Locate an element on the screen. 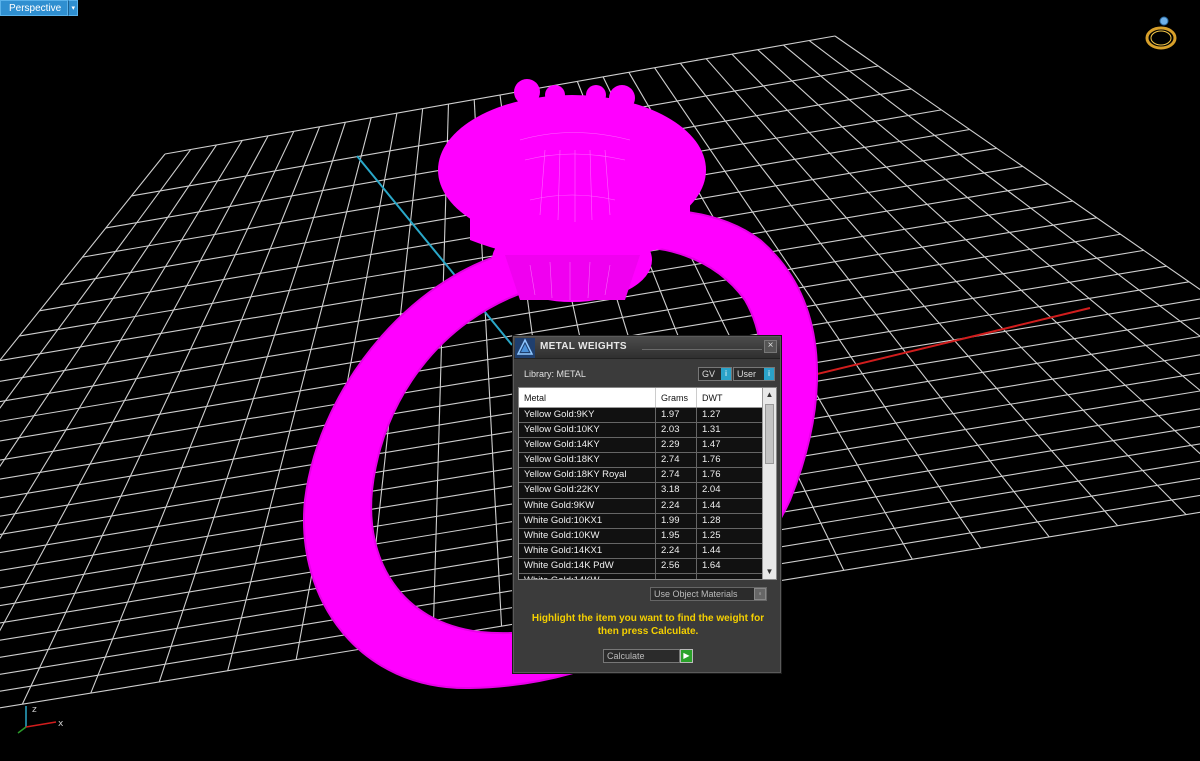 The image size is (1200, 761). grams-cell: 1.97 is located at coordinates (676, 415).